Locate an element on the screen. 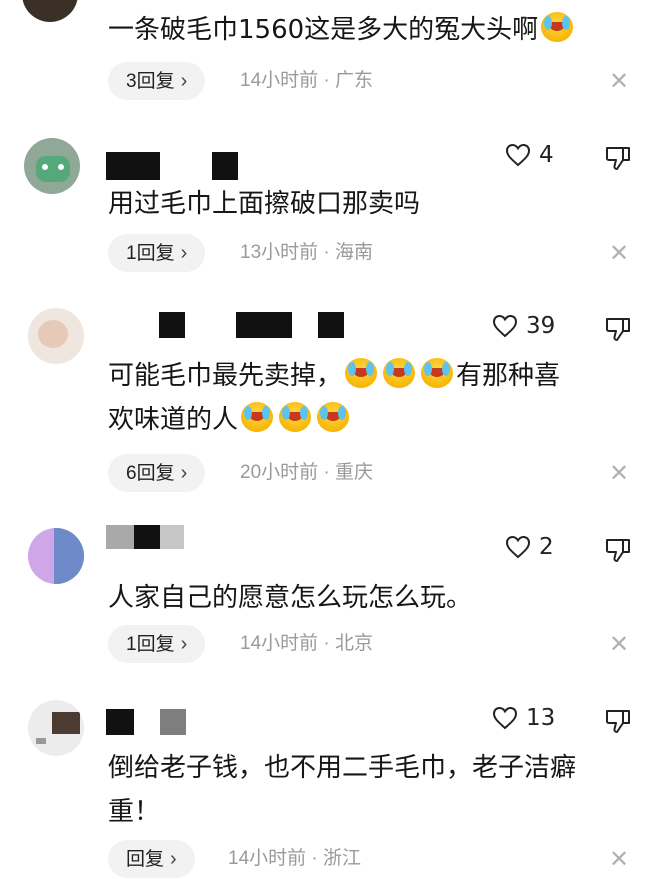 The width and height of the screenshot is (666, 879). like-count: 2 is located at coordinates (546, 547).